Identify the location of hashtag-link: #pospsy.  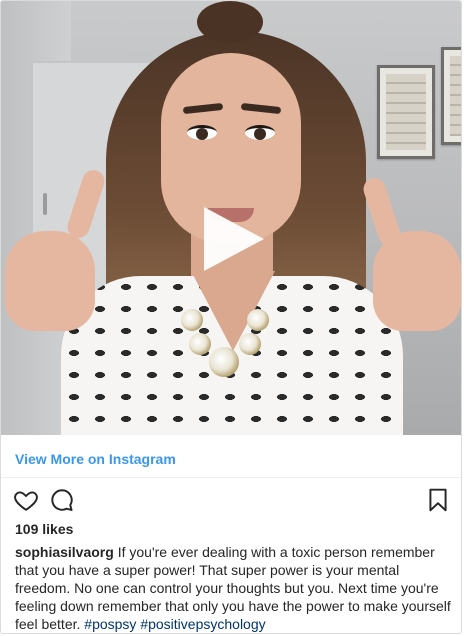
(110, 624).